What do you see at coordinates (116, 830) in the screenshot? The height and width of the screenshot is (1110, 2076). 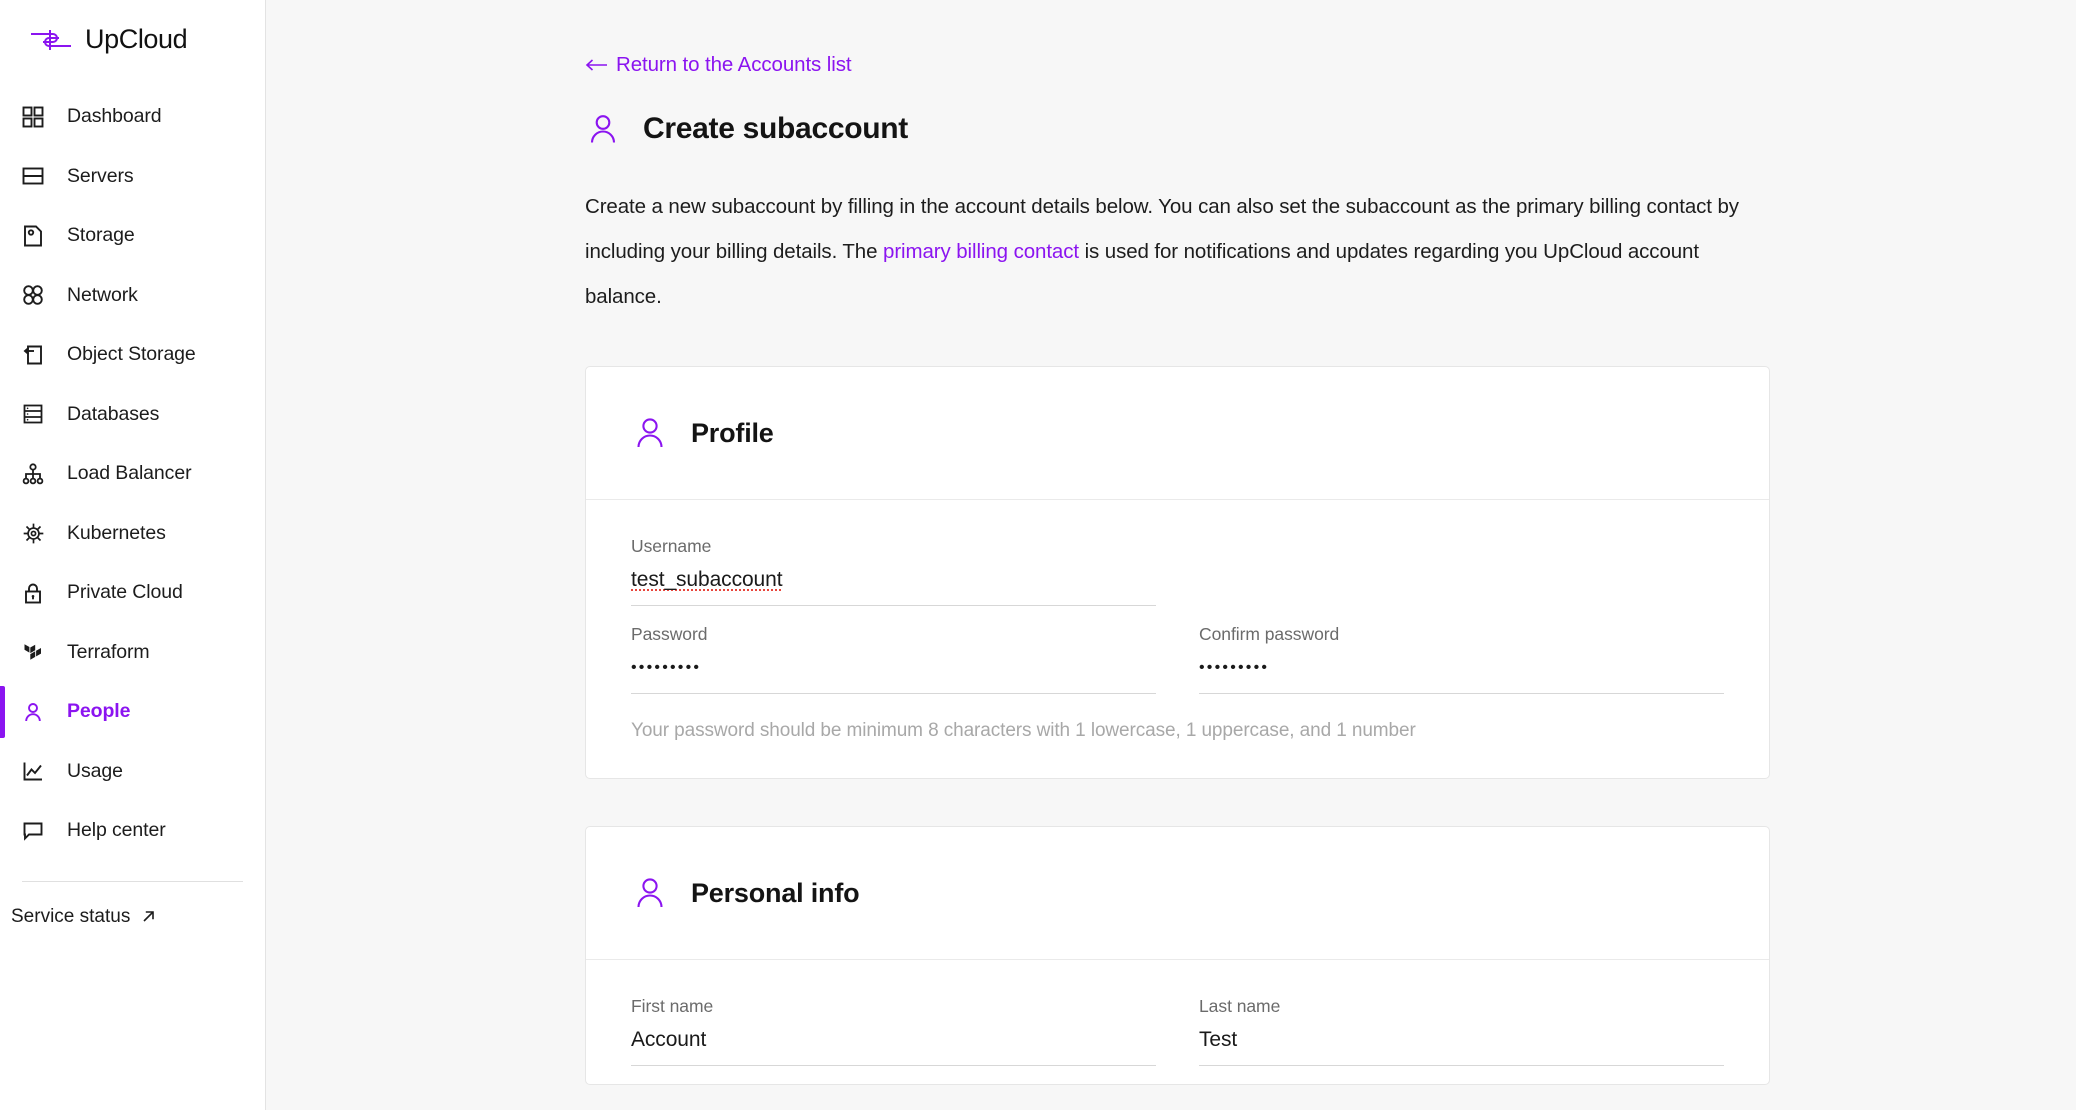 I see `sidebar-item-label: Help center` at bounding box center [116, 830].